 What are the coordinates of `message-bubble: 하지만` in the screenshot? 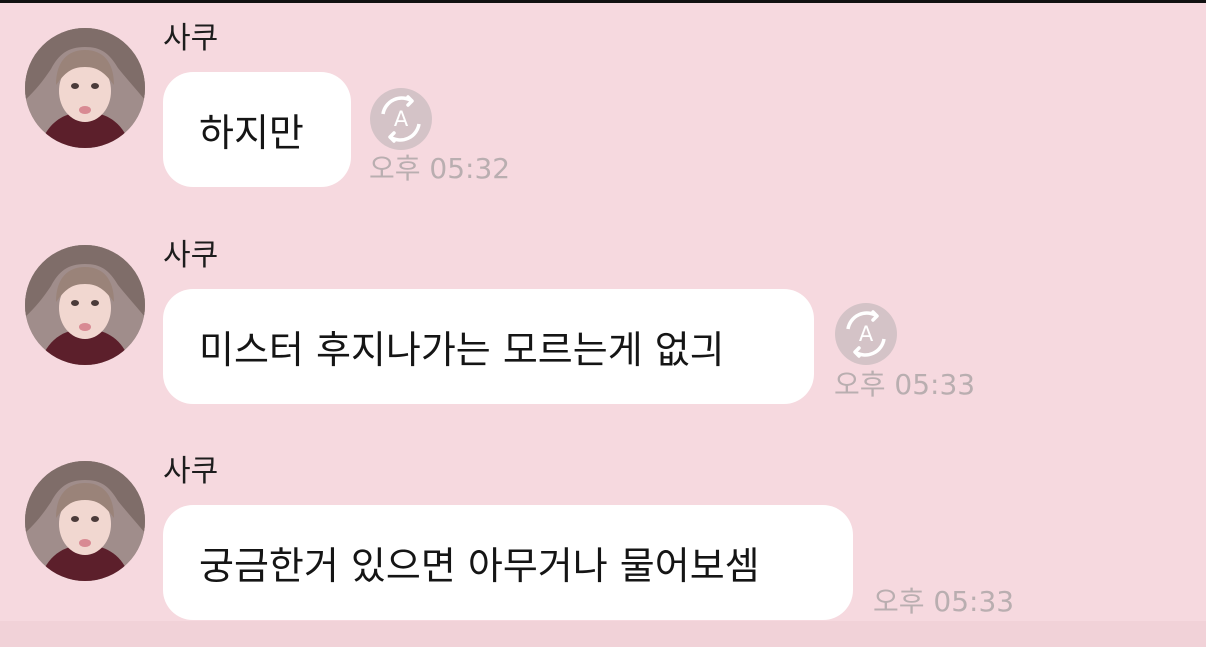 It's located at (257, 129).